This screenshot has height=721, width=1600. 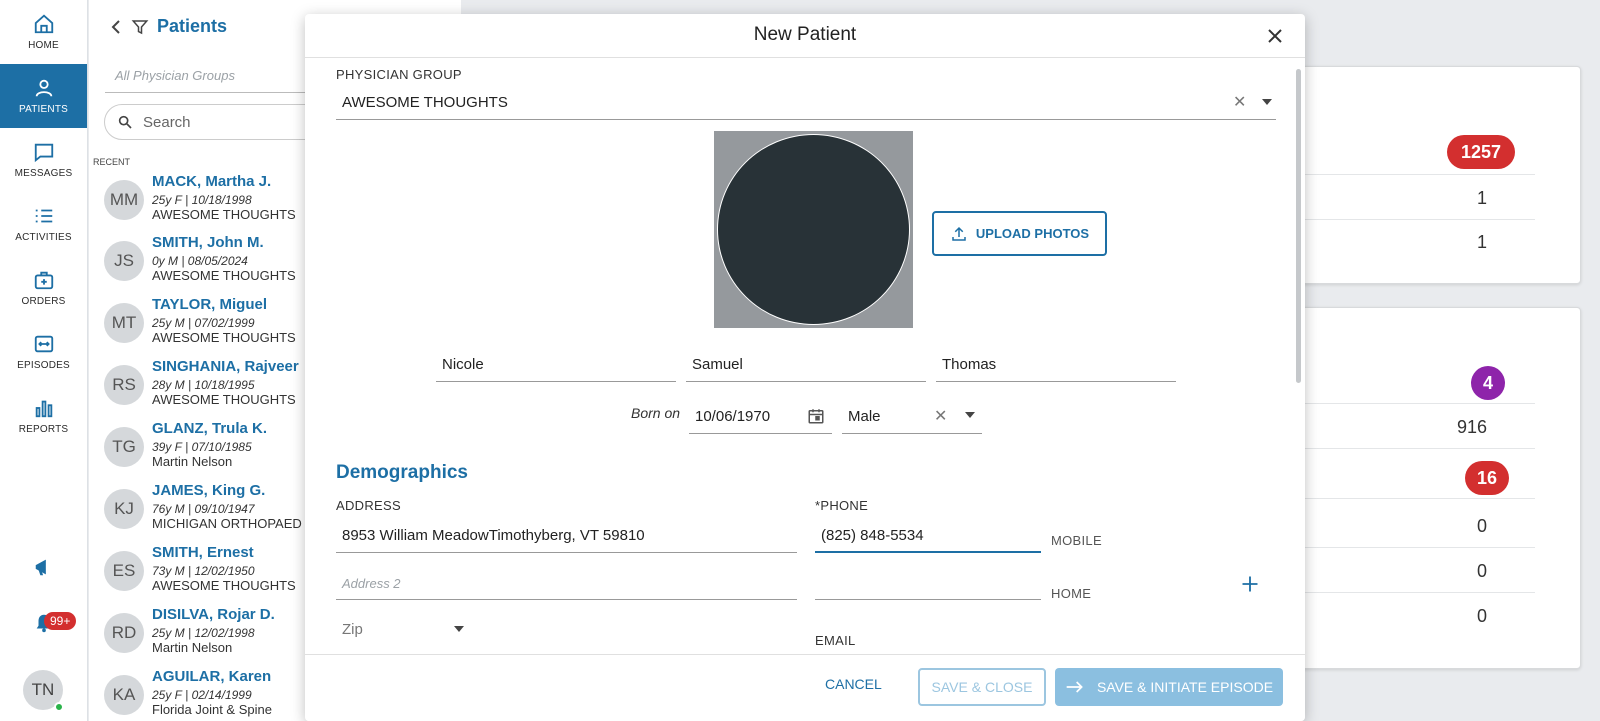 What do you see at coordinates (928, 536) in the screenshot?
I see `phone-field: (825) 848-5534` at bounding box center [928, 536].